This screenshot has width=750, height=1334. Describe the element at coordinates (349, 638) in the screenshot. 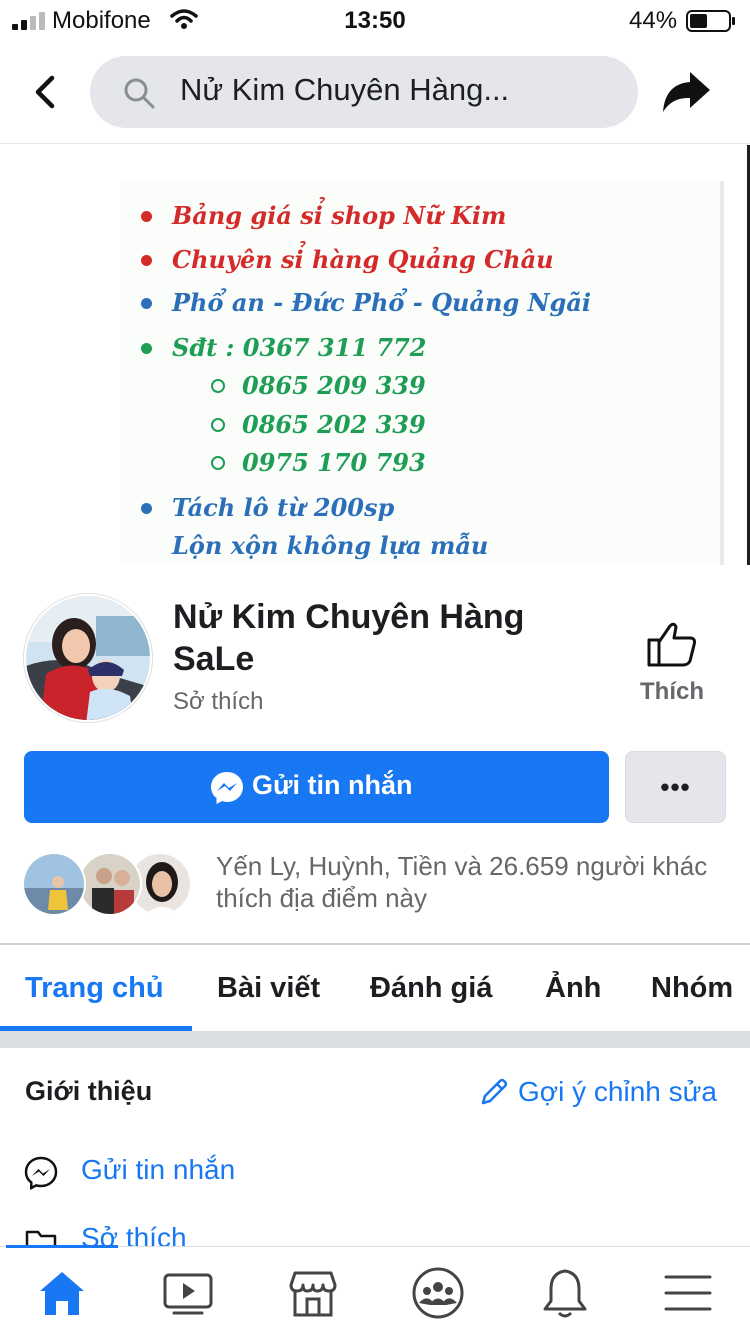

I see `page-name: Nử Kim Chuyên Hàng SaLe` at that location.